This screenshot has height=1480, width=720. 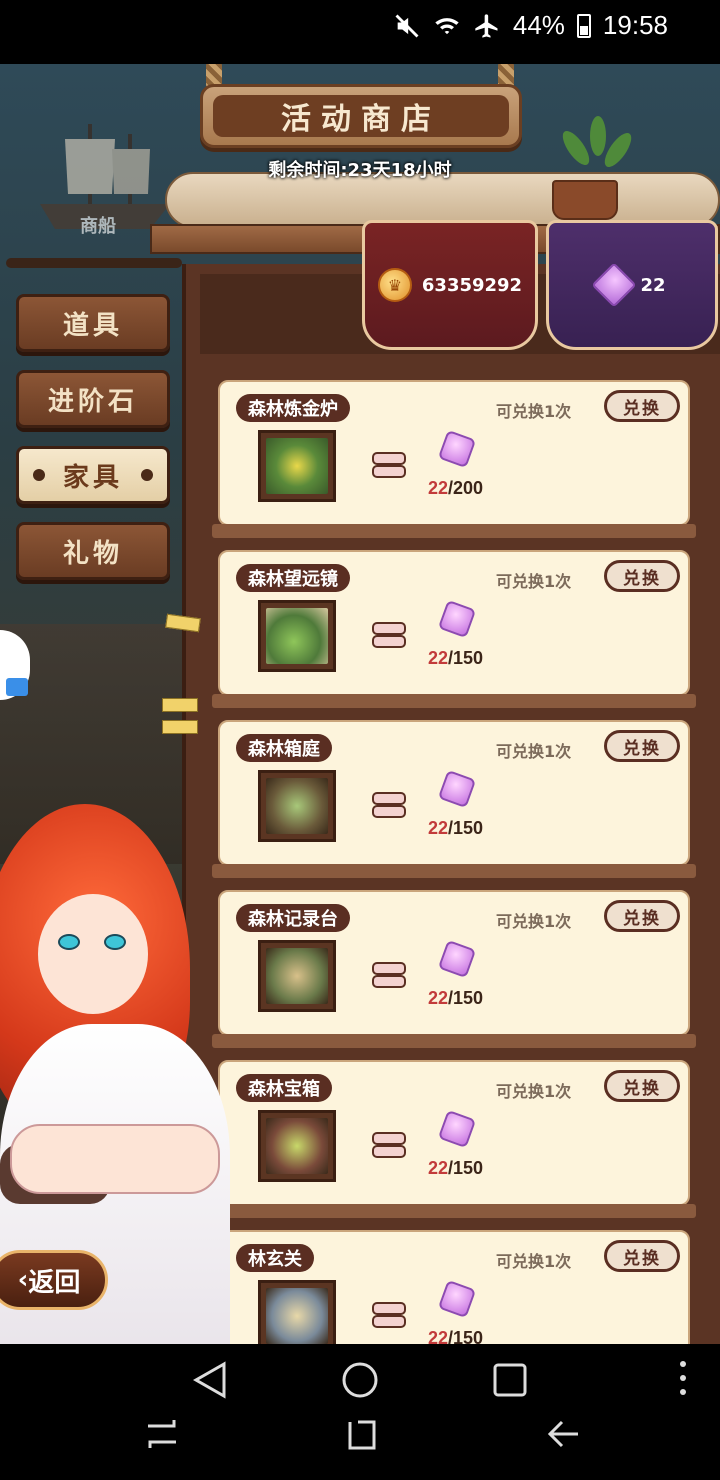 What do you see at coordinates (293, 578) in the screenshot?
I see `item-name: 森林望远镜` at bounding box center [293, 578].